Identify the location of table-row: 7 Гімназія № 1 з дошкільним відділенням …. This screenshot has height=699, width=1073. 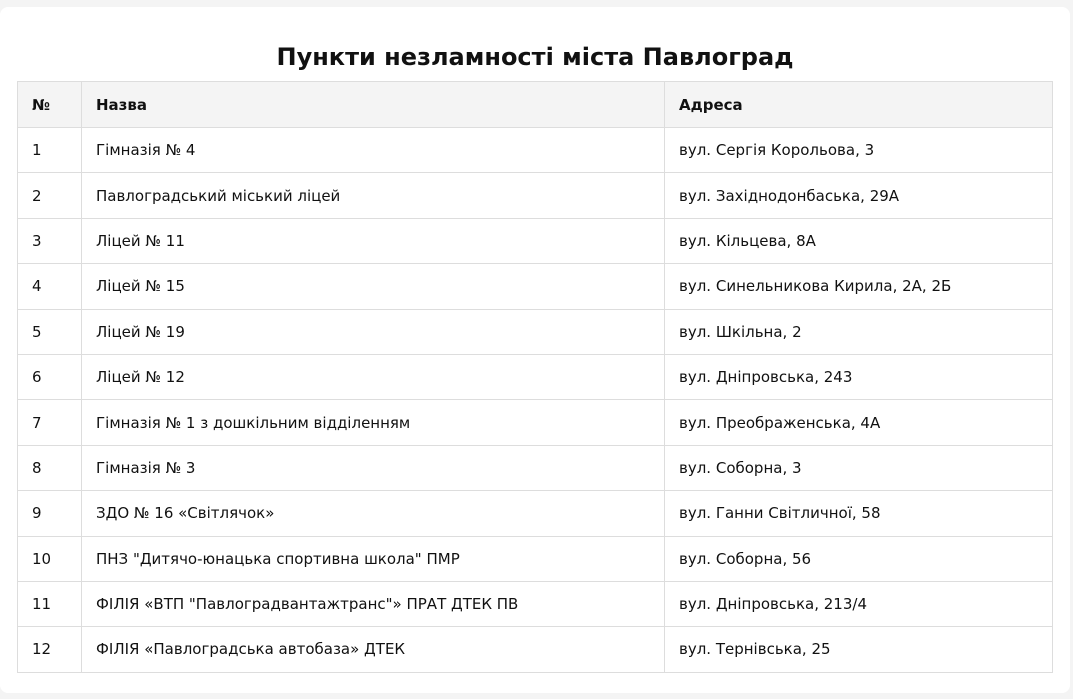
(535, 422).